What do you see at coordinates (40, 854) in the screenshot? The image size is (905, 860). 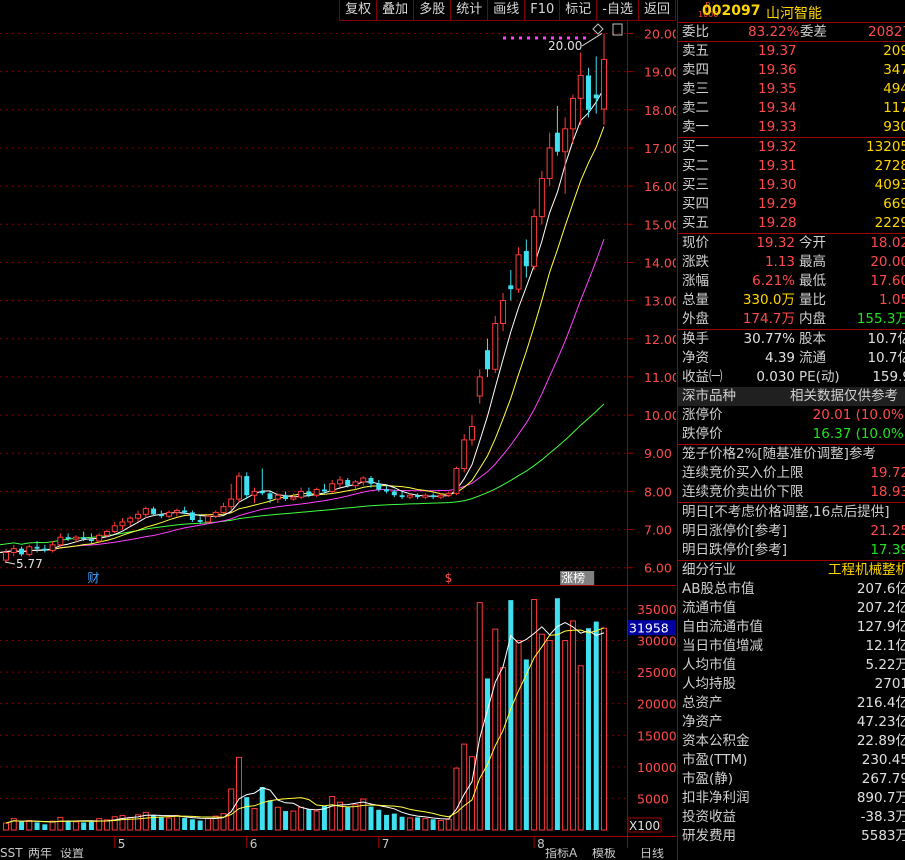 I see `bottom-tab-1: 两年` at bounding box center [40, 854].